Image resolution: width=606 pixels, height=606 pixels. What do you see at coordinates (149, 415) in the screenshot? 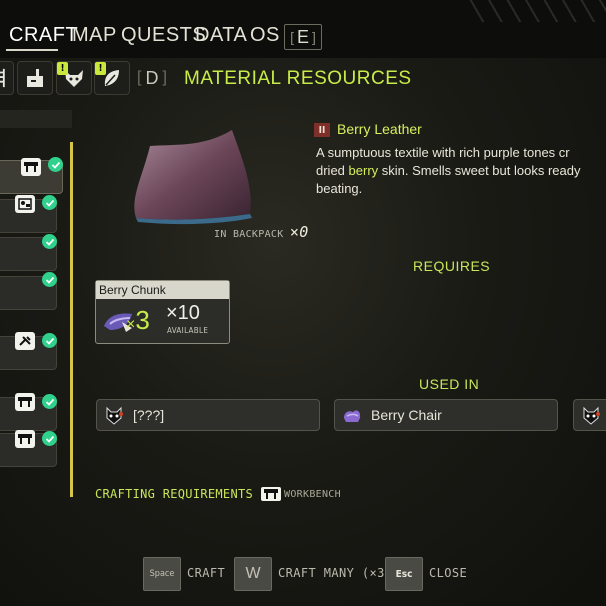
I see `used-in-label: [???]` at bounding box center [149, 415].